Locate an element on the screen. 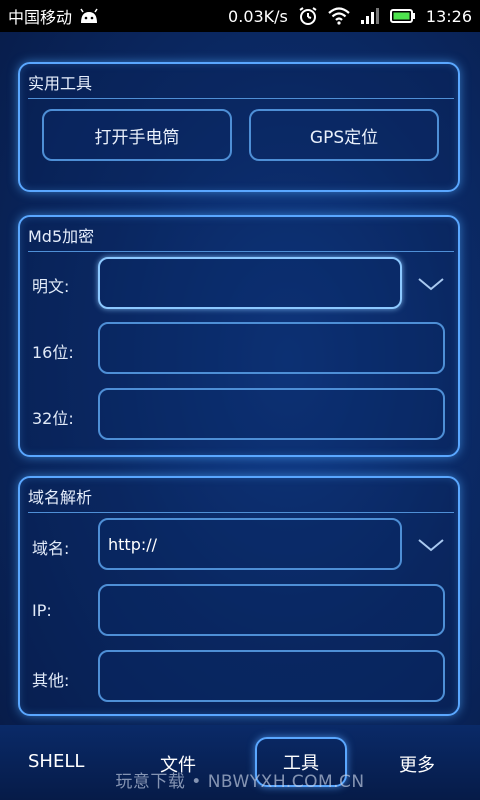 The width and height of the screenshot is (480, 800). bottom-nav: SHELL 文件 工具 更多 玩意下载 • NBWYXH.COM.CN is located at coordinates (240, 762).